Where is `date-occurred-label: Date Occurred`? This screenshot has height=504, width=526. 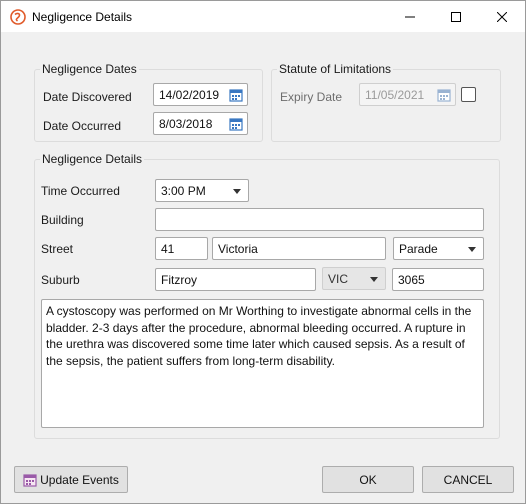 date-occurred-label: Date Occurred is located at coordinates (82, 126).